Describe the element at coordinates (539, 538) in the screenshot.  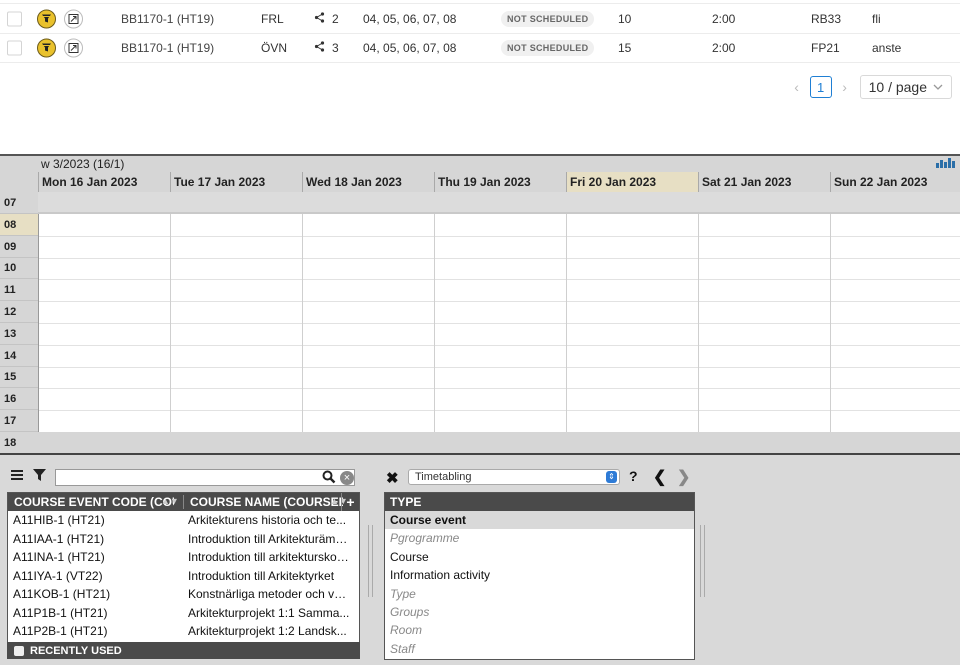
I see `type-item: Pgrogramme` at that location.